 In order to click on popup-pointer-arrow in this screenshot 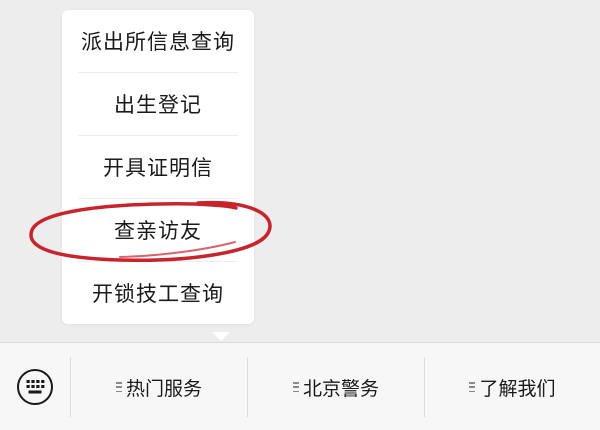, I will do `click(221, 336)`.